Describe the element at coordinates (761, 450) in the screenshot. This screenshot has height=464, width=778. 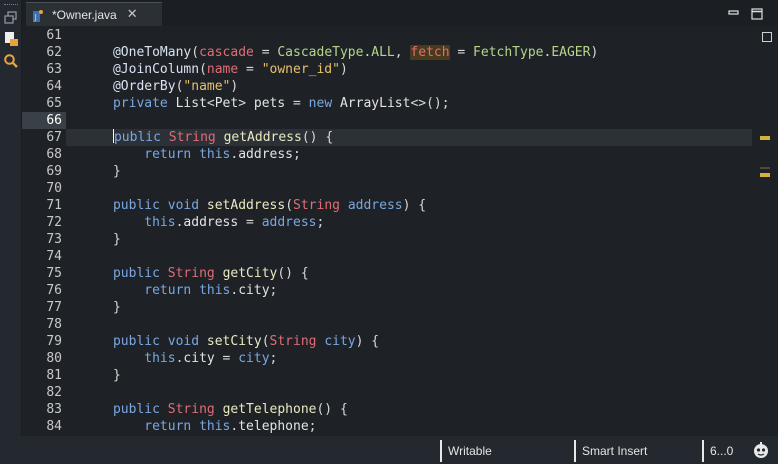
I see `assistant-icon` at that location.